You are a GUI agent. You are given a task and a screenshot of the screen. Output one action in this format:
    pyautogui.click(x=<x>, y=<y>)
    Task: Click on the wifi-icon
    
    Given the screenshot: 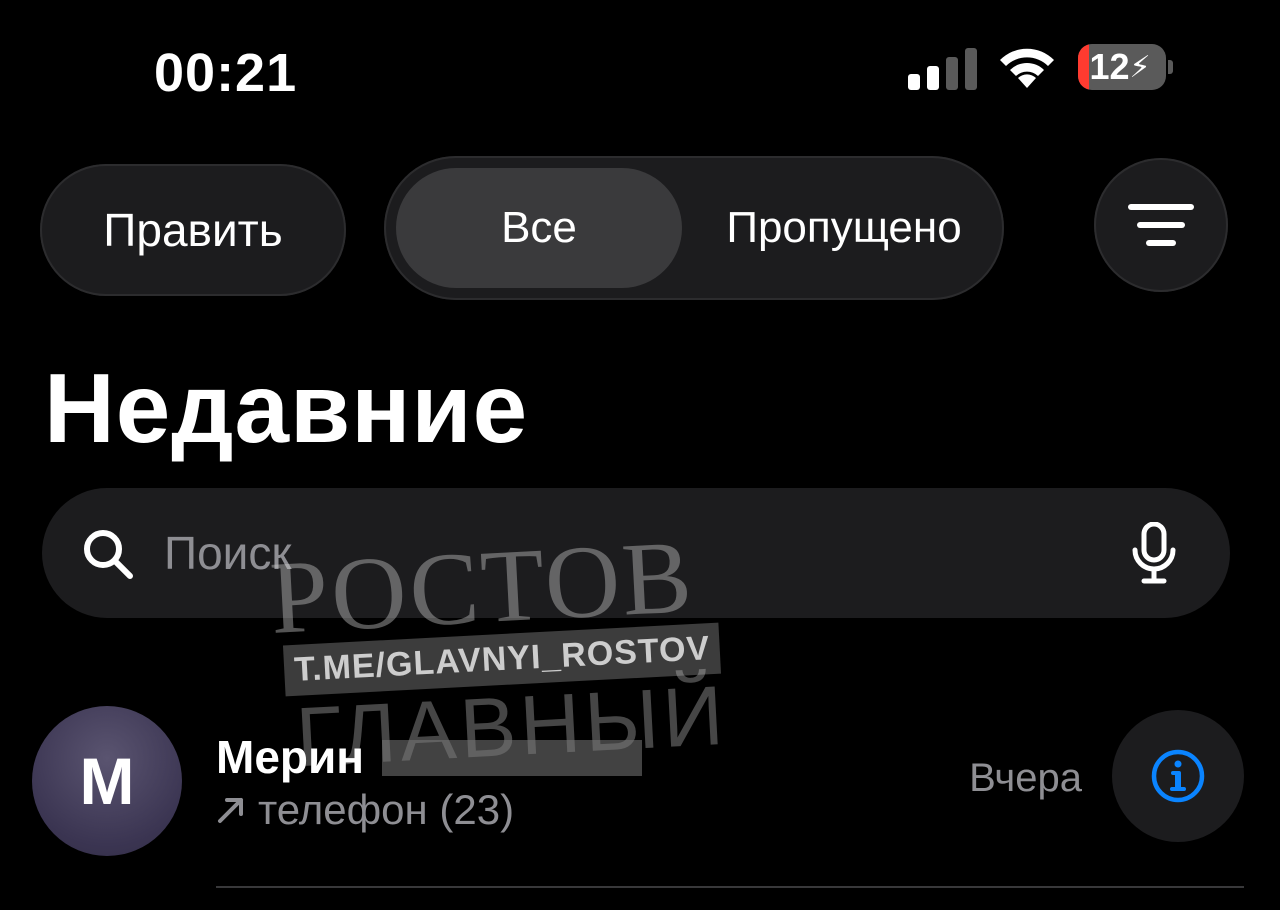 What is the action you would take?
    pyautogui.click(x=1027, y=68)
    